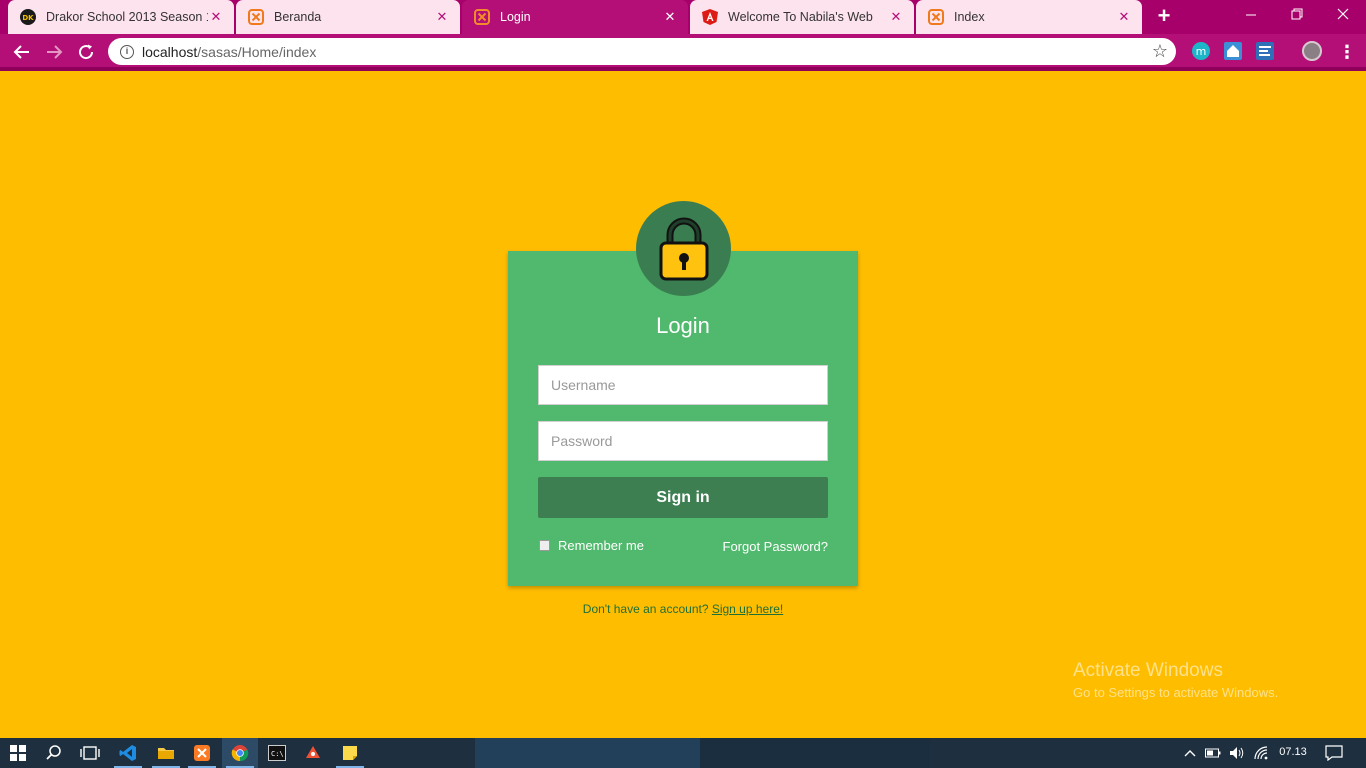 The height and width of the screenshot is (768, 1366). I want to click on wifi-icon, so click(1261, 753).